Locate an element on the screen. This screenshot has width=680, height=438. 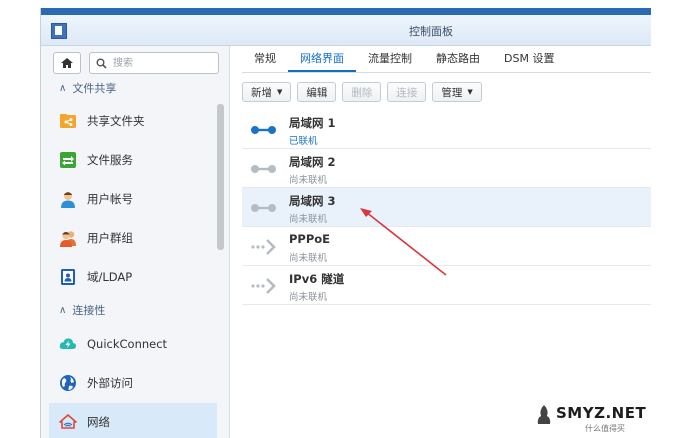
sidebar-item-quickconnect: QuickConnect is located at coordinates (133, 344).